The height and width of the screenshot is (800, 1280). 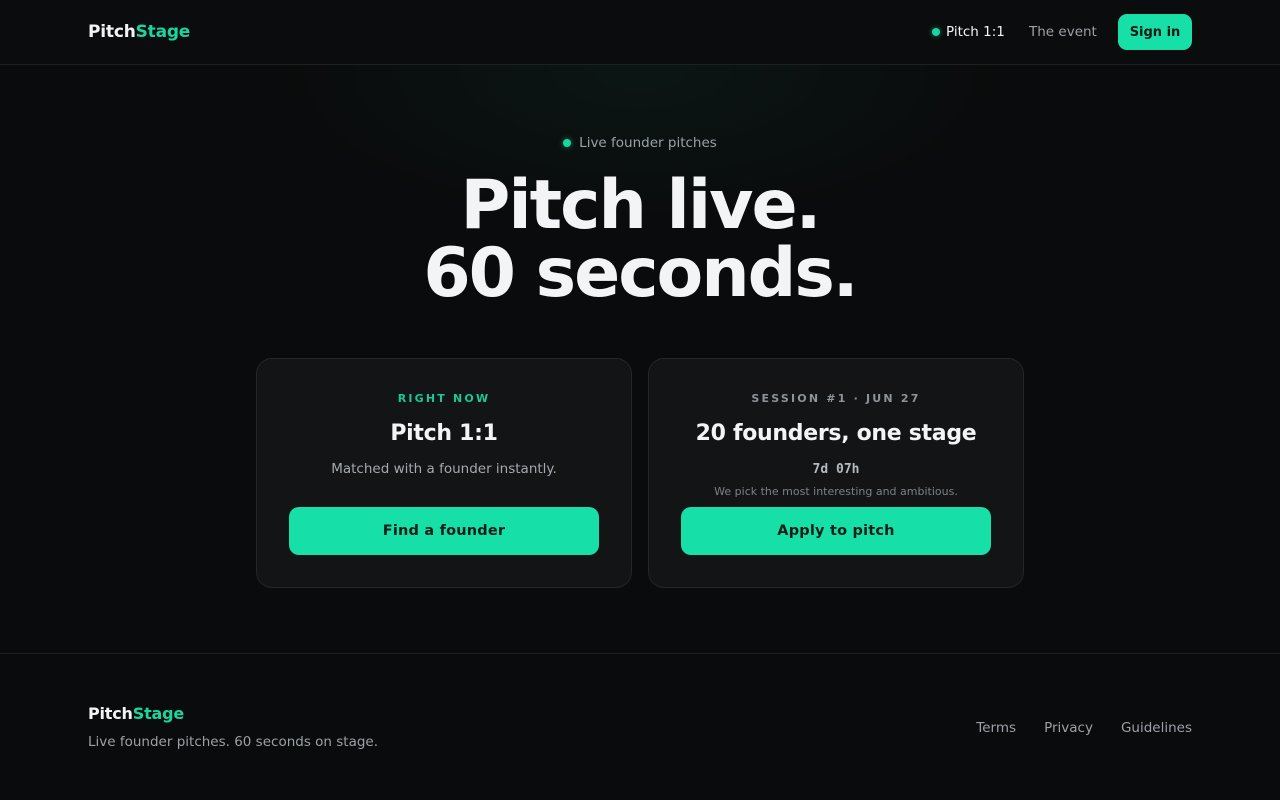 I want to click on nav-link-the-event: The event, so click(x=1063, y=32).